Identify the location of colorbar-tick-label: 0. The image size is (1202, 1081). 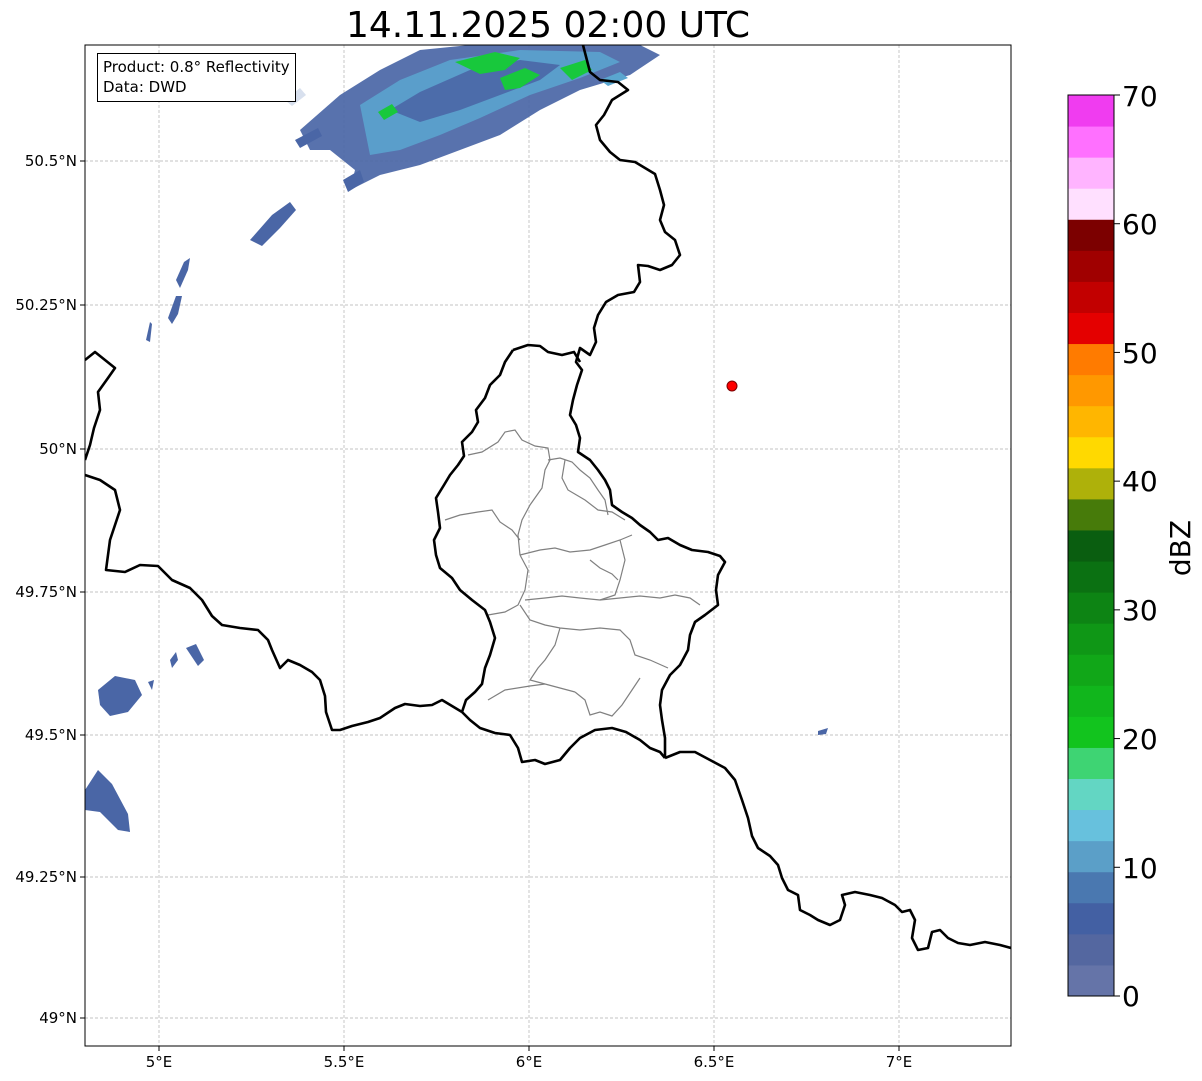
(1131, 996).